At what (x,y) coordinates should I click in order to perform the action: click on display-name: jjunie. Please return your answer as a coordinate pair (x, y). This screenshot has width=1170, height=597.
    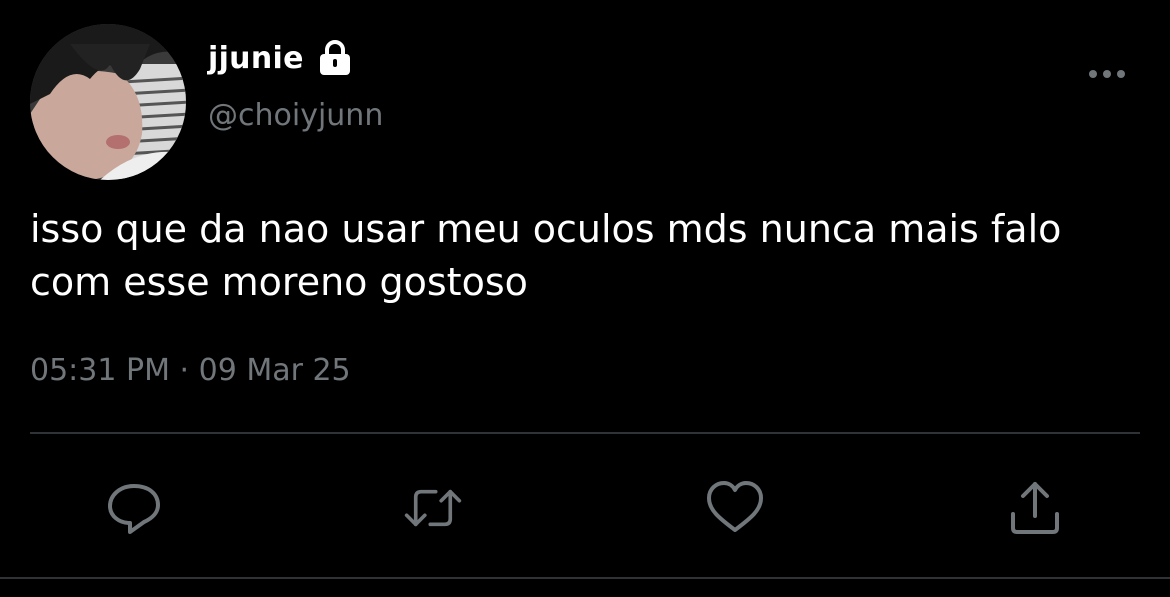
    Looking at the image, I should click on (256, 58).